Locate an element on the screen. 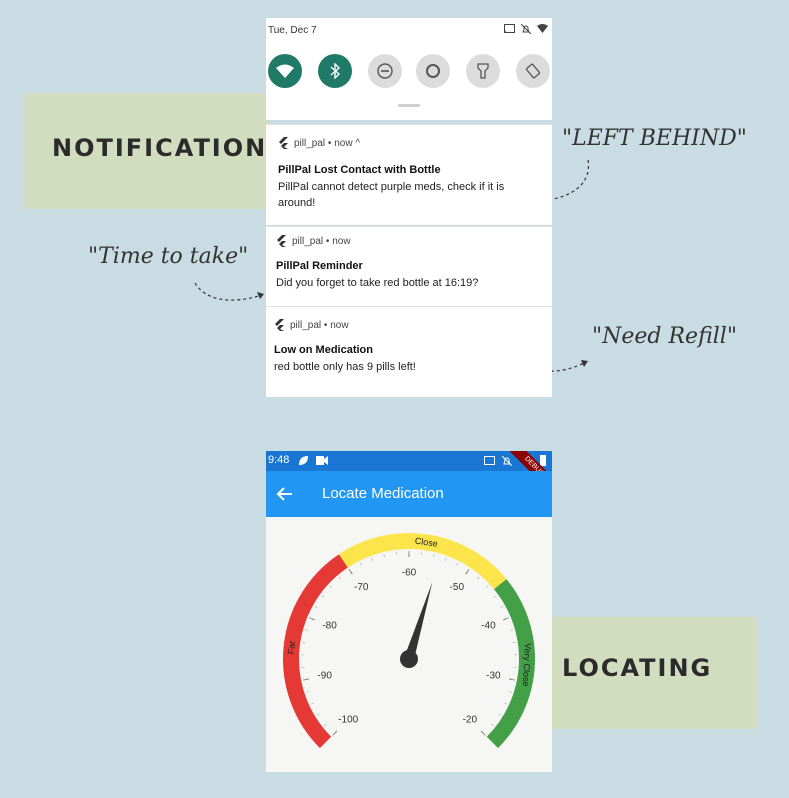  do-not-disturb-icon is located at coordinates (385, 71).